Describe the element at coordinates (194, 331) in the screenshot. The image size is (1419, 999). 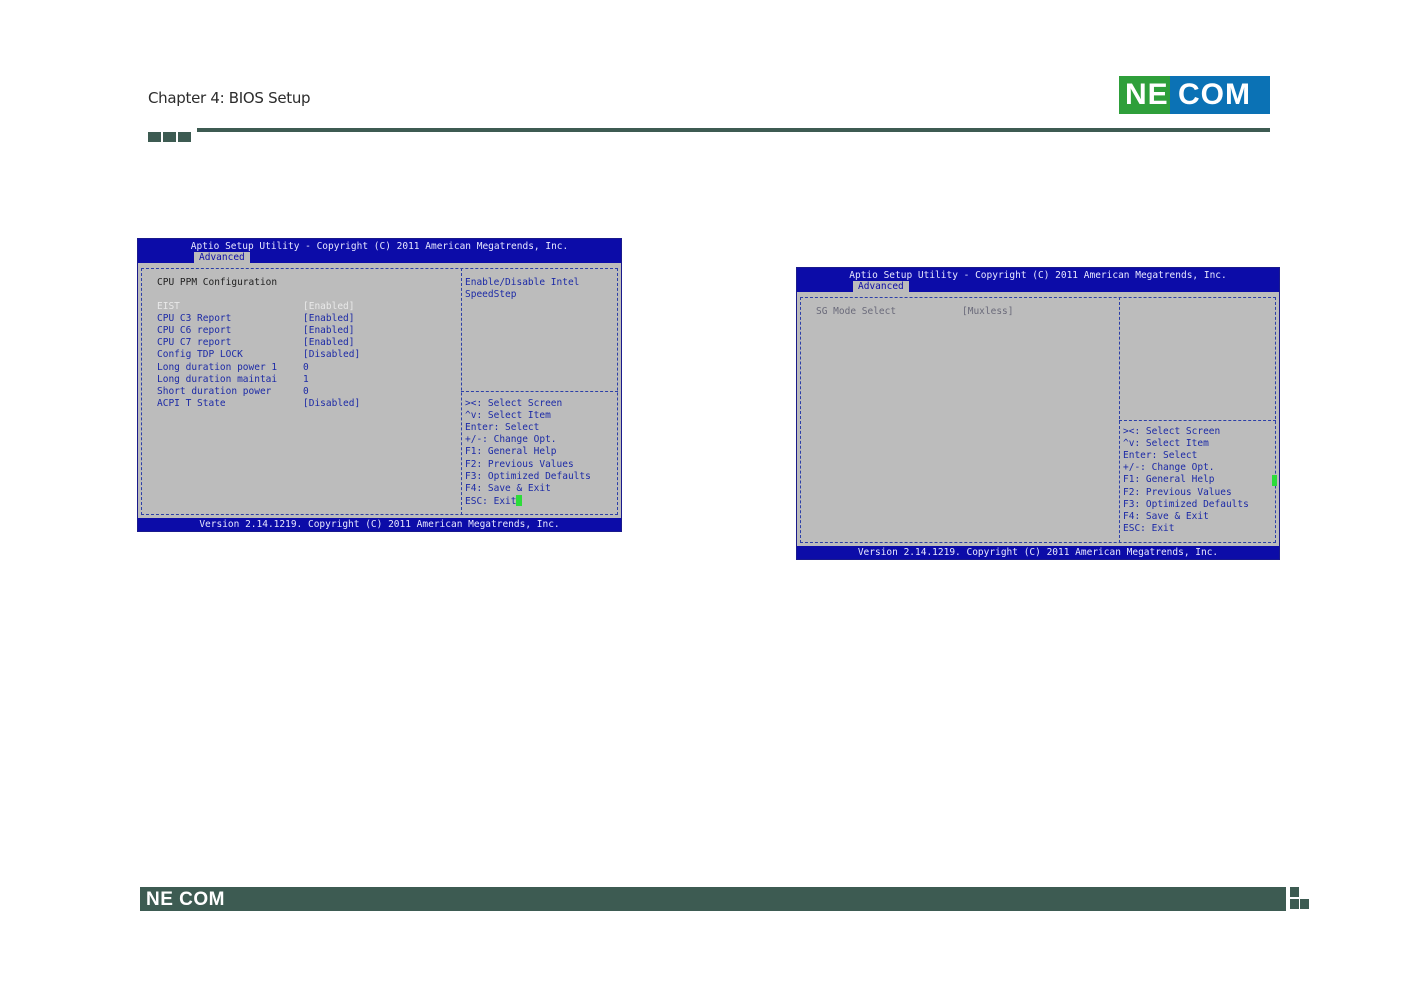
I see `setting-label: CPU C6 report` at that location.